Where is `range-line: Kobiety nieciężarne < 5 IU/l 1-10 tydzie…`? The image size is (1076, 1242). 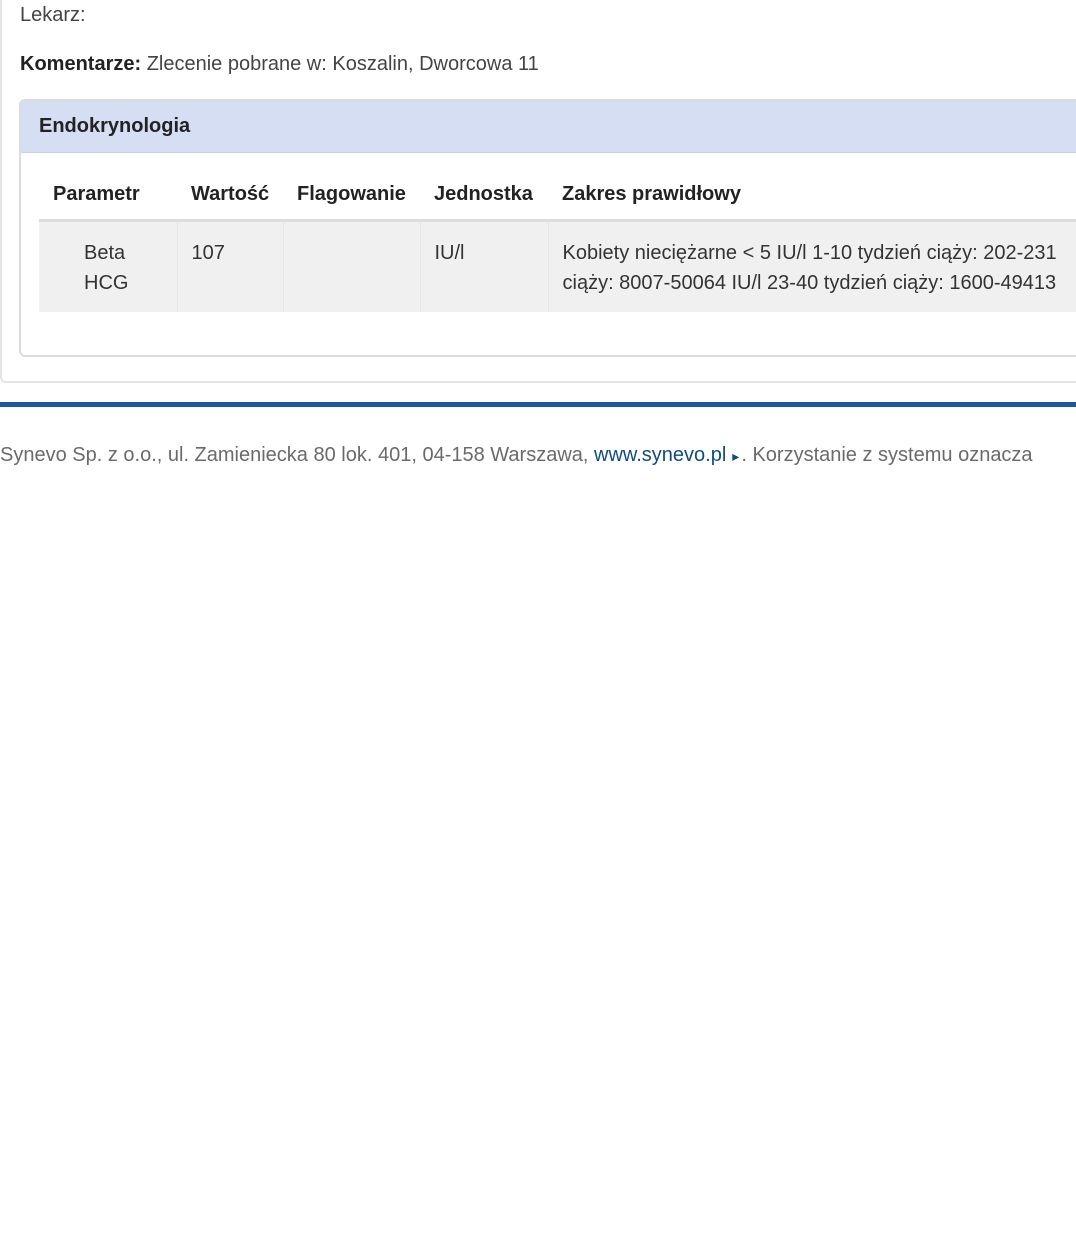
range-line: Kobiety nieciężarne < 5 IU/l 1-10 tydzie… is located at coordinates (809, 253).